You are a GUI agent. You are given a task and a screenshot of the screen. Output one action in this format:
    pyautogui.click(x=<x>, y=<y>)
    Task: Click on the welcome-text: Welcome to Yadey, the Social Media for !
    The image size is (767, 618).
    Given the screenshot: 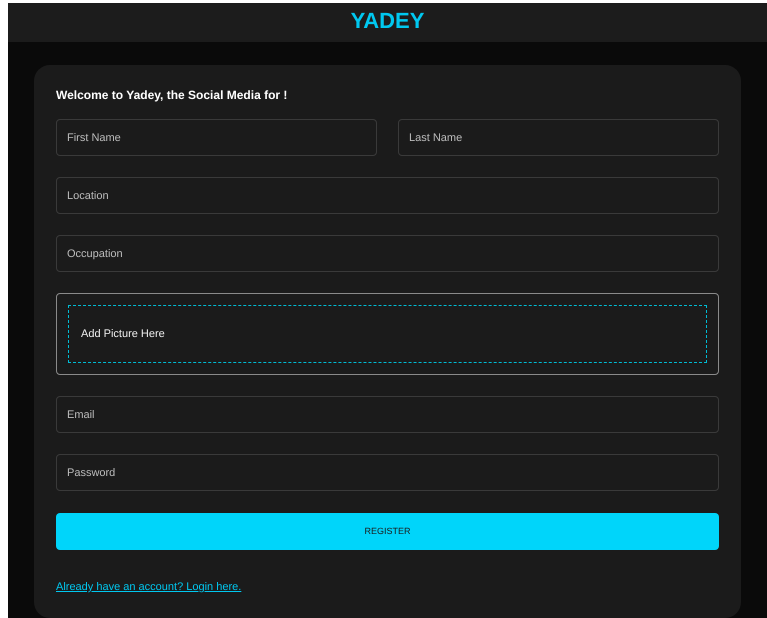 What is the action you would take?
    pyautogui.click(x=172, y=95)
    